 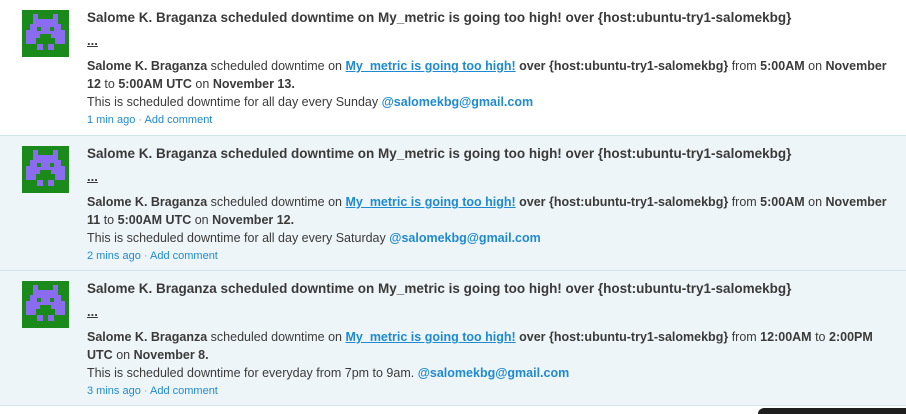 I want to click on end-date: November 8., so click(x=171, y=355).